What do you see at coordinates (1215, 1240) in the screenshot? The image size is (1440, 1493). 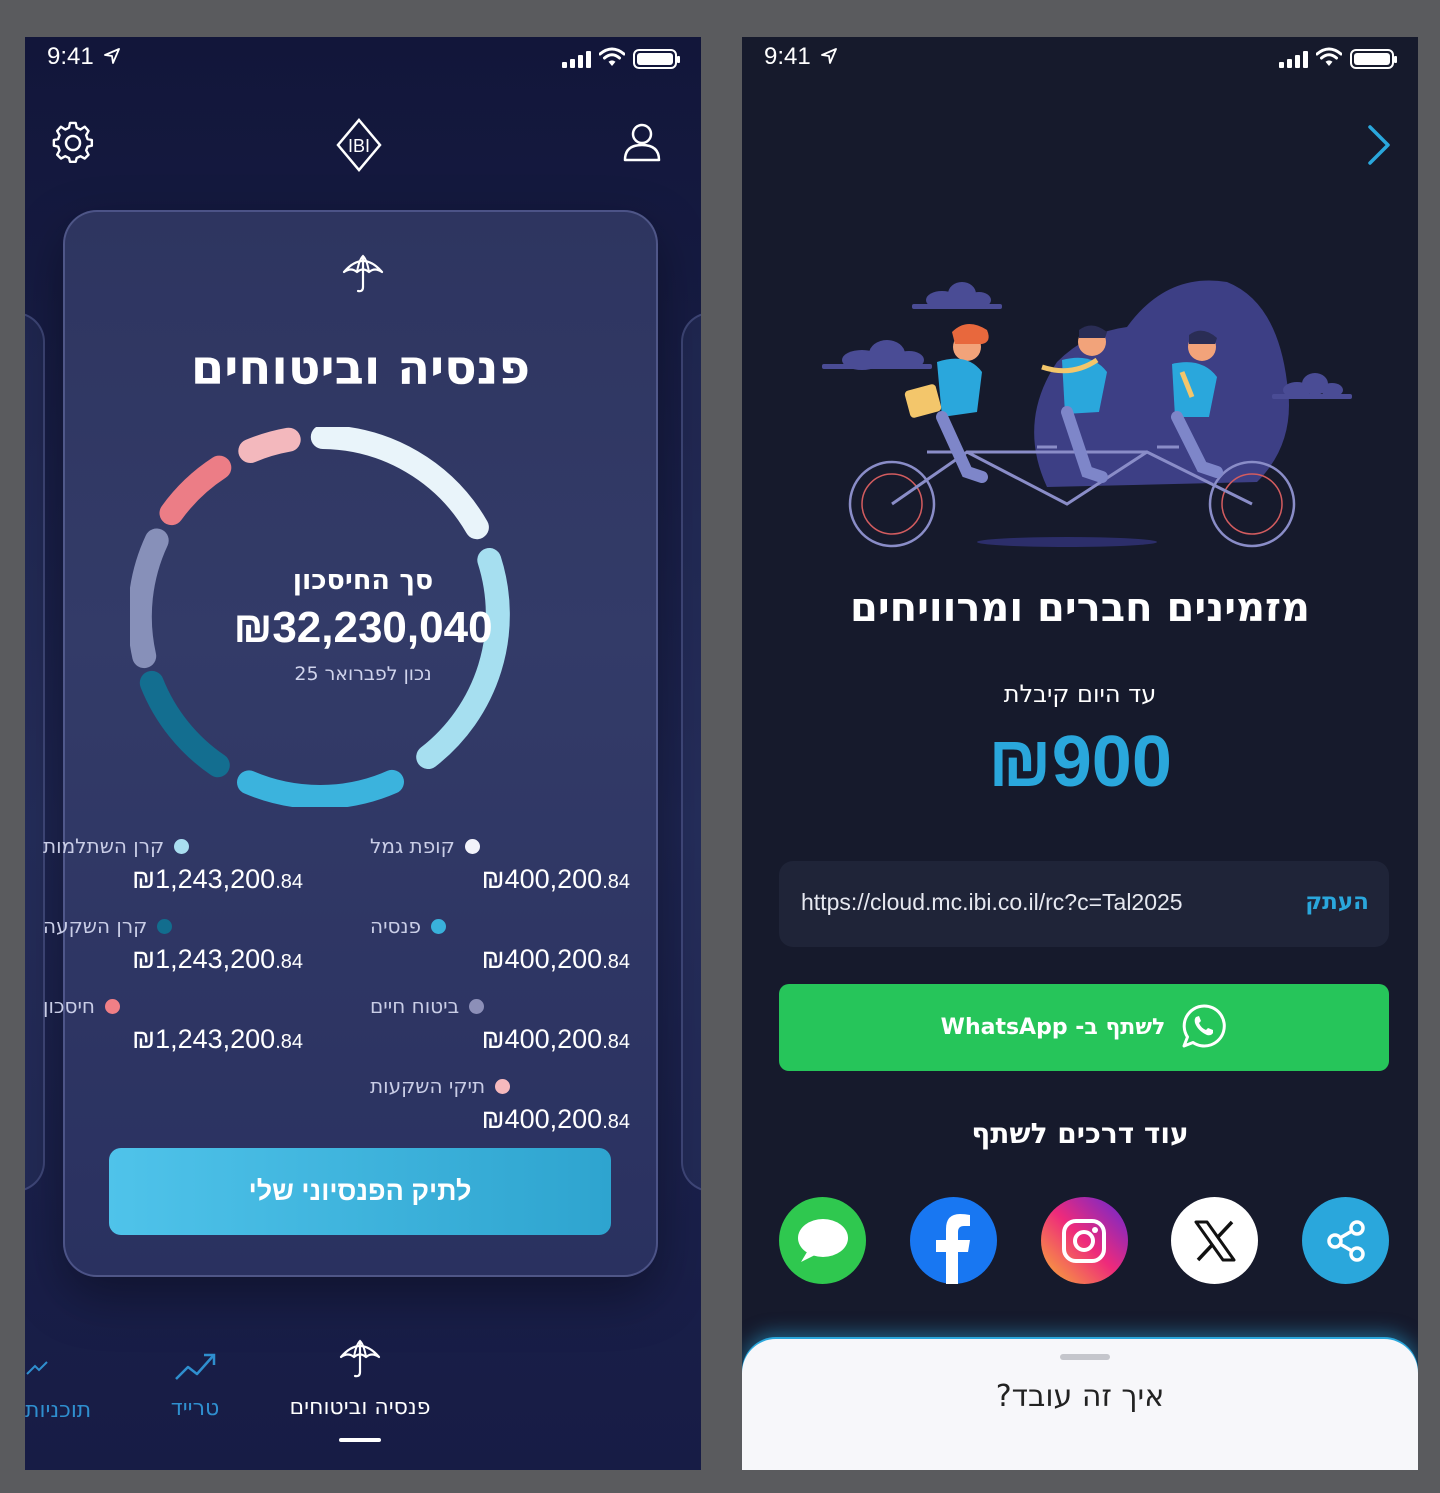 I see `x-icon` at bounding box center [1215, 1240].